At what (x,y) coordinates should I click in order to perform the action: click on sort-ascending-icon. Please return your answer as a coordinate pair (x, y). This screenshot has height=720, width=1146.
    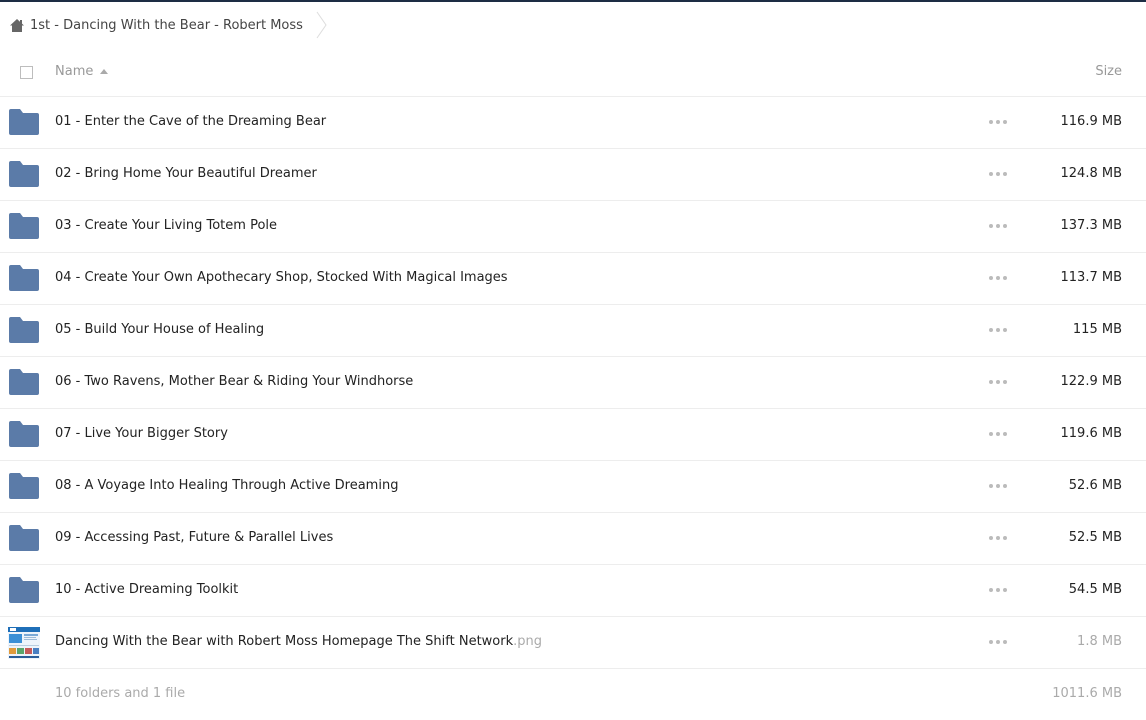
    Looking at the image, I should click on (104, 71).